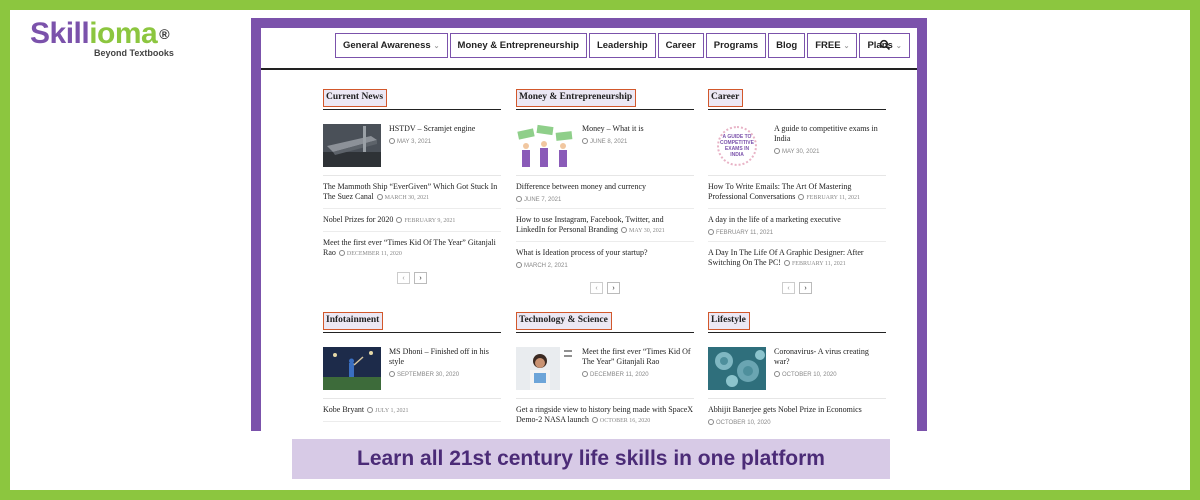 The width and height of the screenshot is (1200, 500). I want to click on list-item: Kobe Bryant JULY 1, 2021, so click(412, 410).